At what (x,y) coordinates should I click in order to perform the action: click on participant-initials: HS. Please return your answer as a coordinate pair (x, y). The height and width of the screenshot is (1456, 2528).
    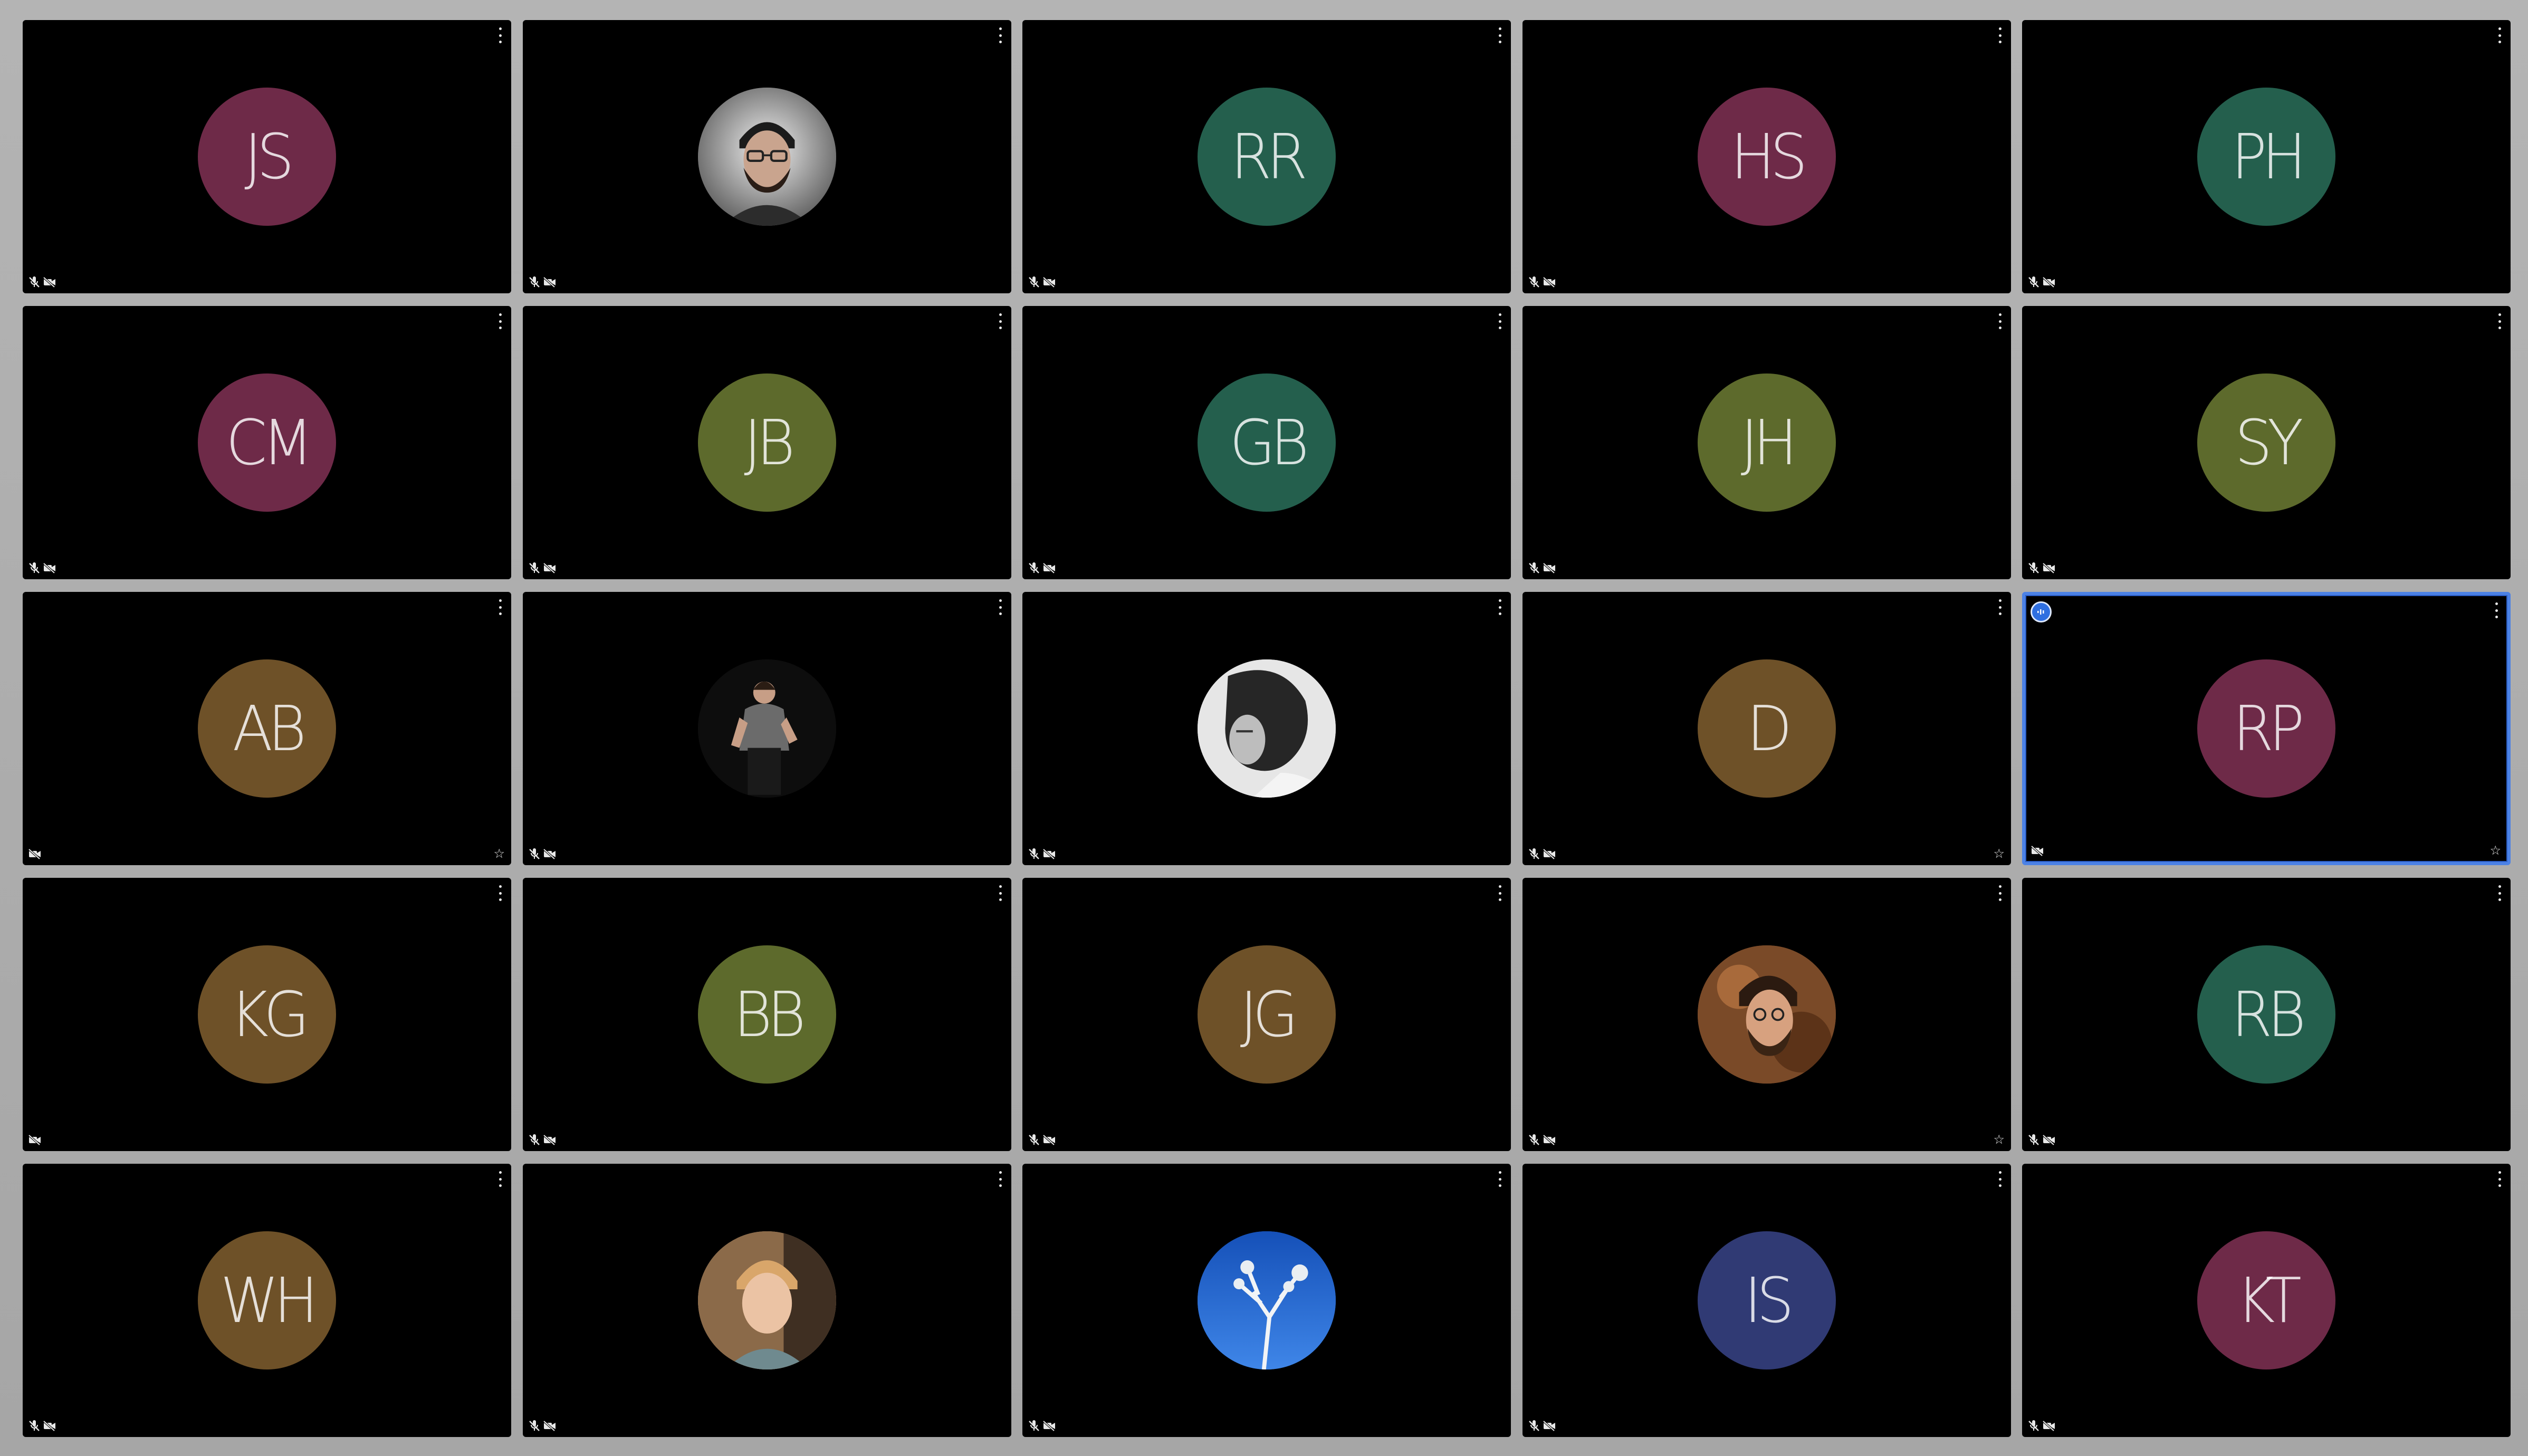
    Looking at the image, I should click on (1769, 156).